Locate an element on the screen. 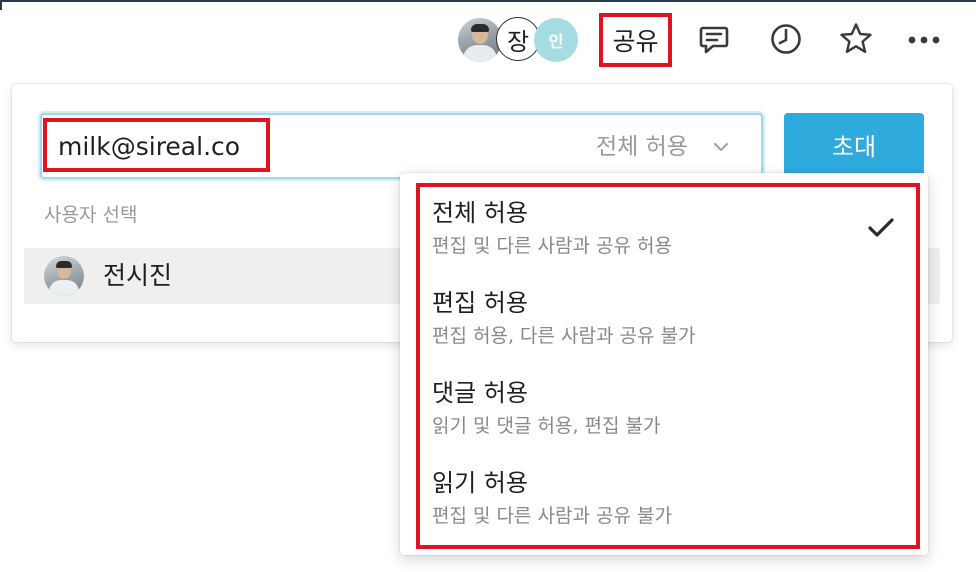 Image resolution: width=976 pixels, height=572 pixels. user-avatar is located at coordinates (64, 276).